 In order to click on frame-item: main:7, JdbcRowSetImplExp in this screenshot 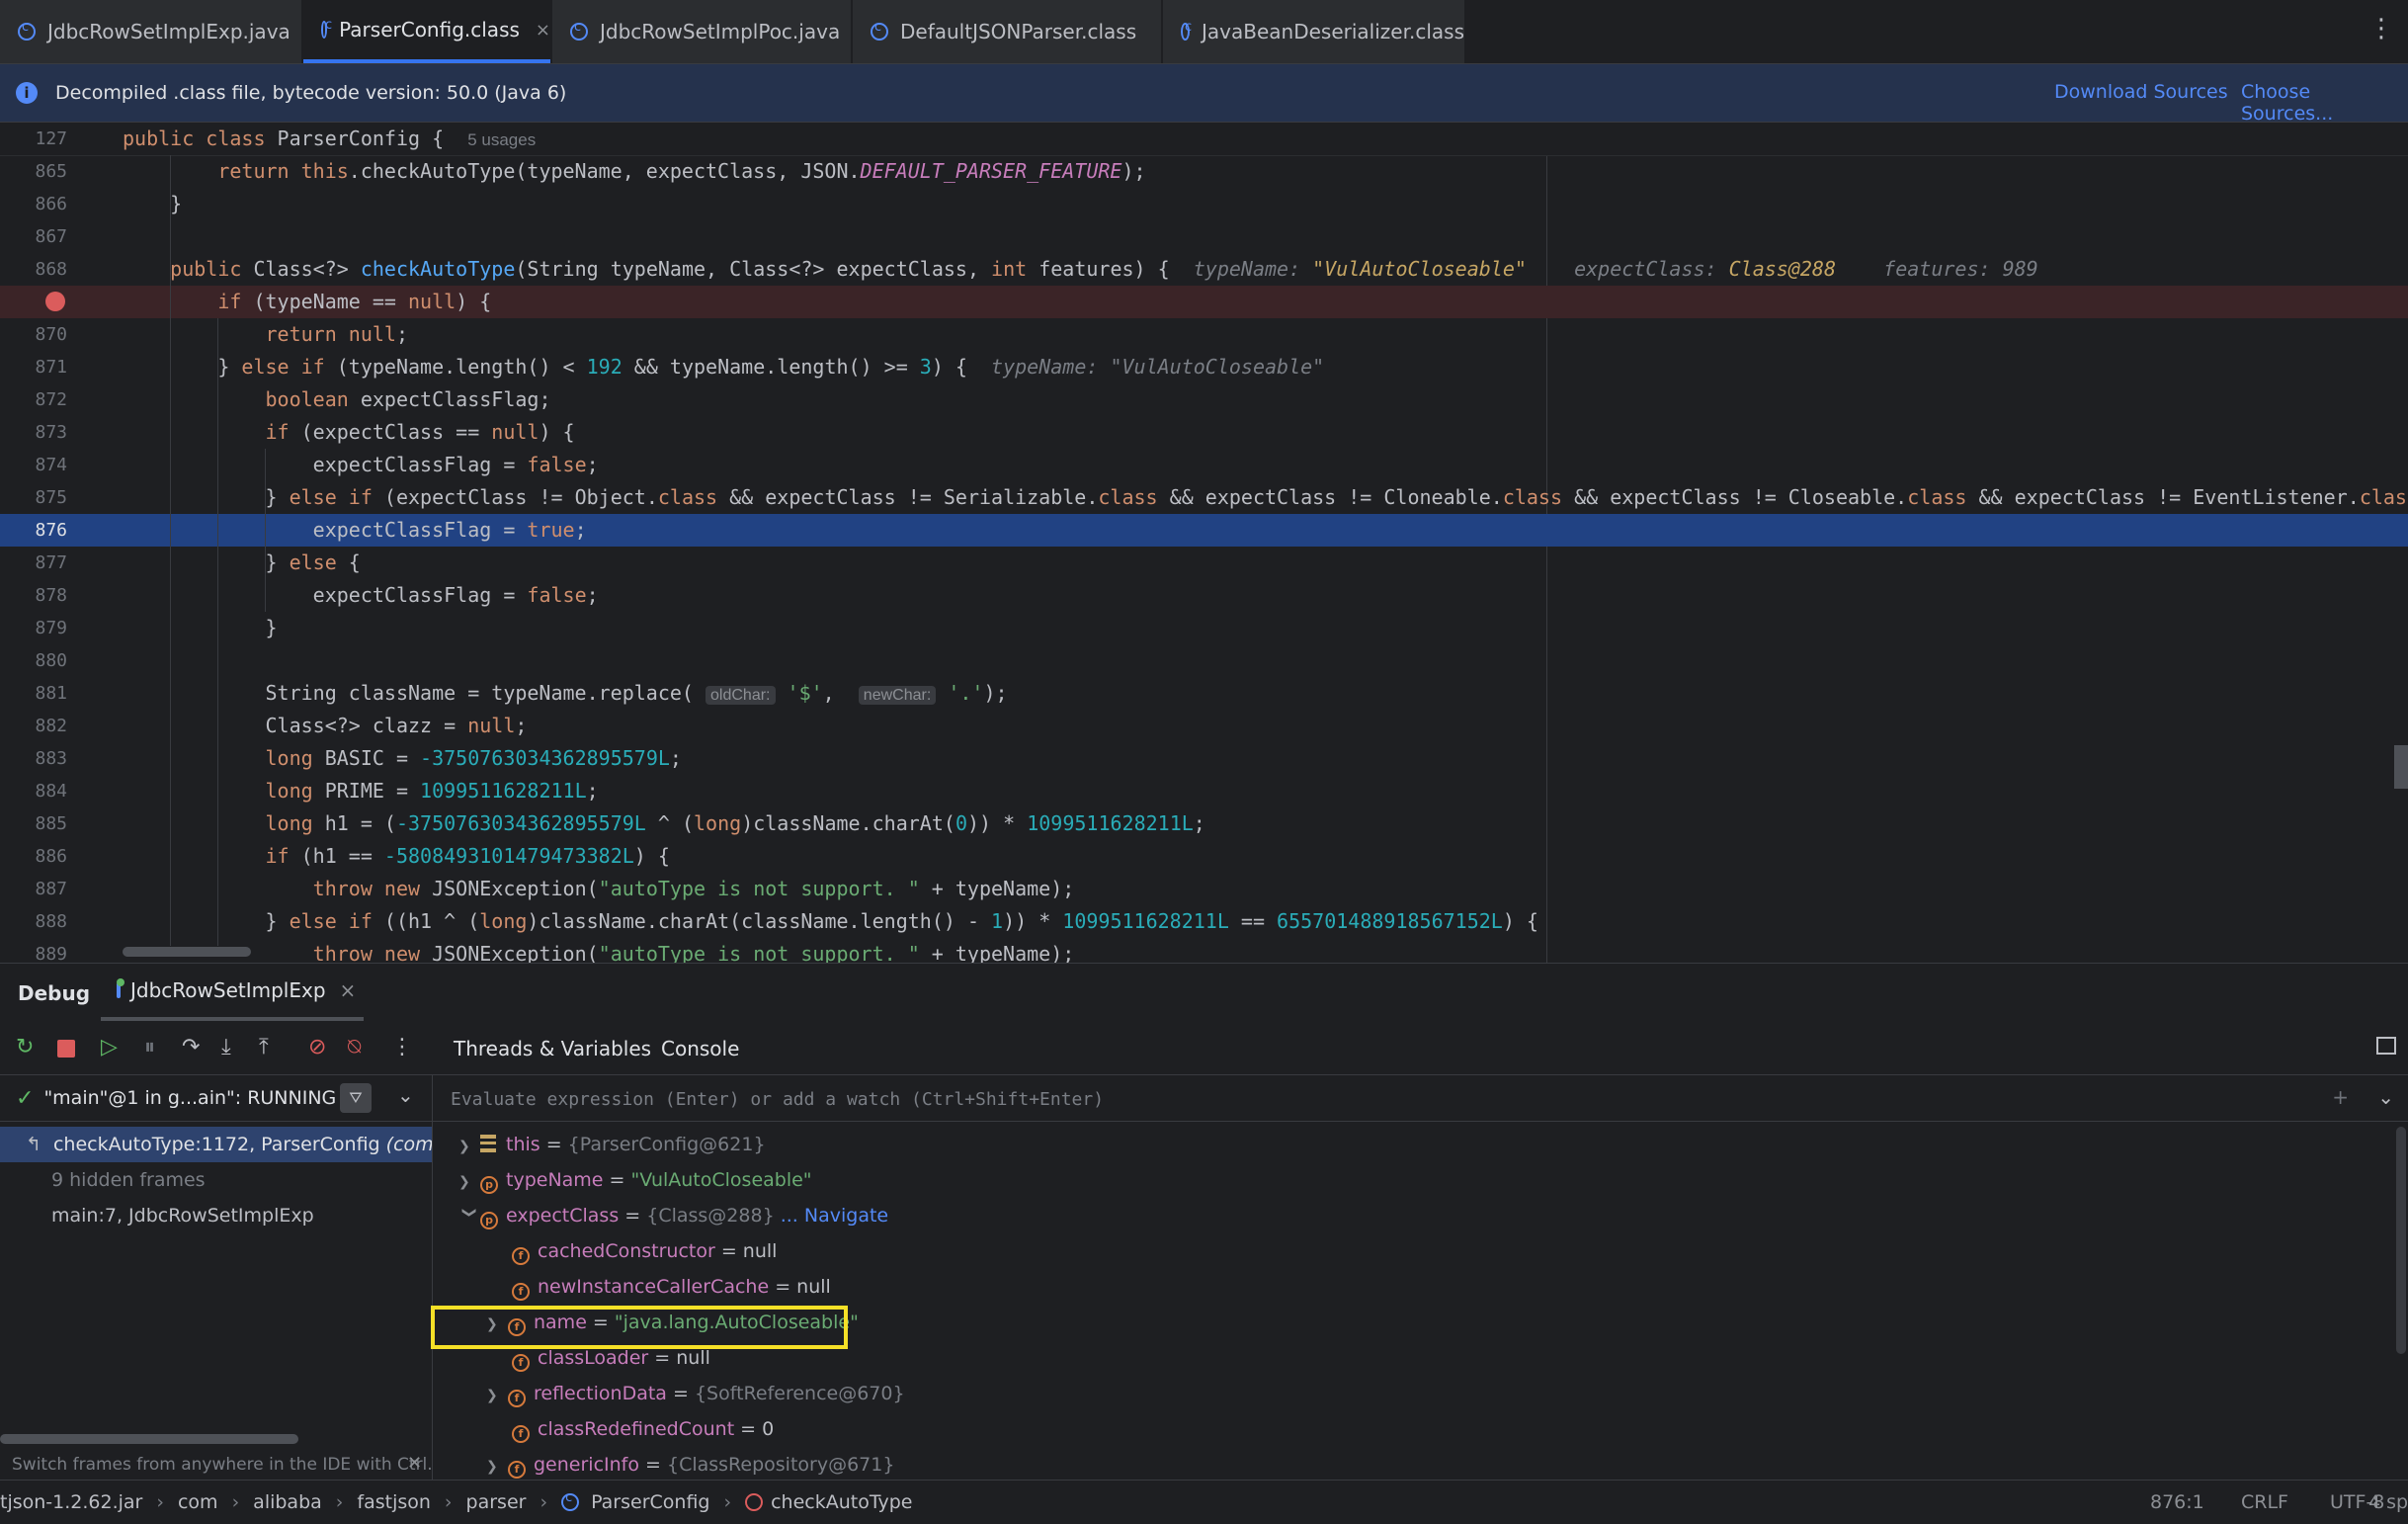, I will do `click(216, 1215)`.